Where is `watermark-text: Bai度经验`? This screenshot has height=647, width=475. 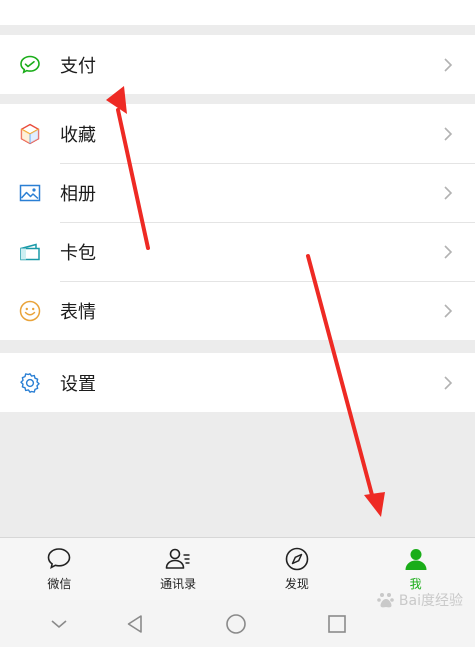 watermark-text: Bai度经验 is located at coordinates (430, 601).